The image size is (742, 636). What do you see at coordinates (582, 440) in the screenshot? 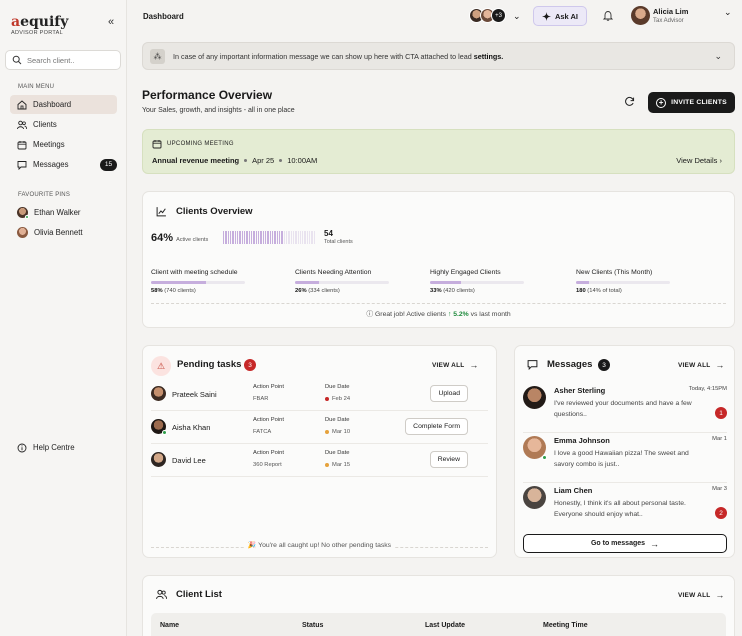
I see `message-sender: Emma Johnson` at bounding box center [582, 440].